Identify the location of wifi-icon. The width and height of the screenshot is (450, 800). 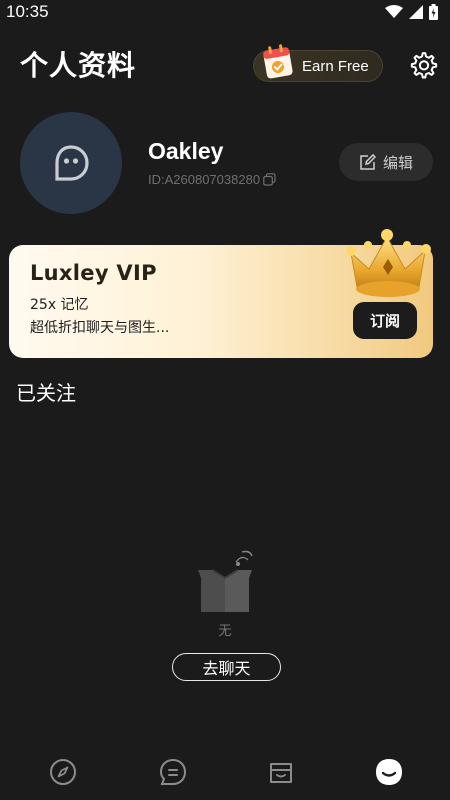
(394, 11).